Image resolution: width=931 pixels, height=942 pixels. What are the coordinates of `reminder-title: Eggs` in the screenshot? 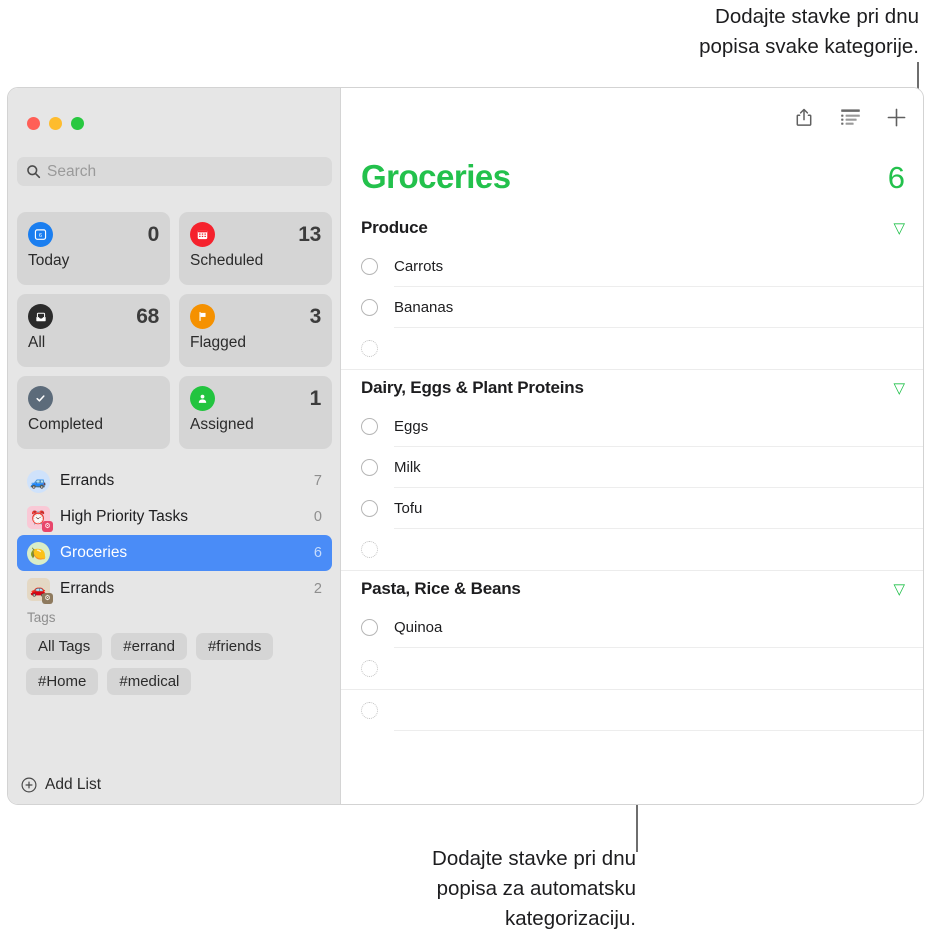 It's located at (411, 426).